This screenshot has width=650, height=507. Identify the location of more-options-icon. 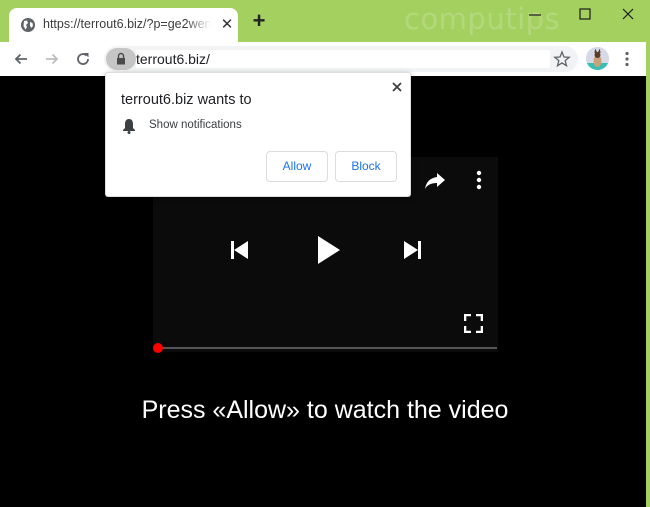
(479, 180).